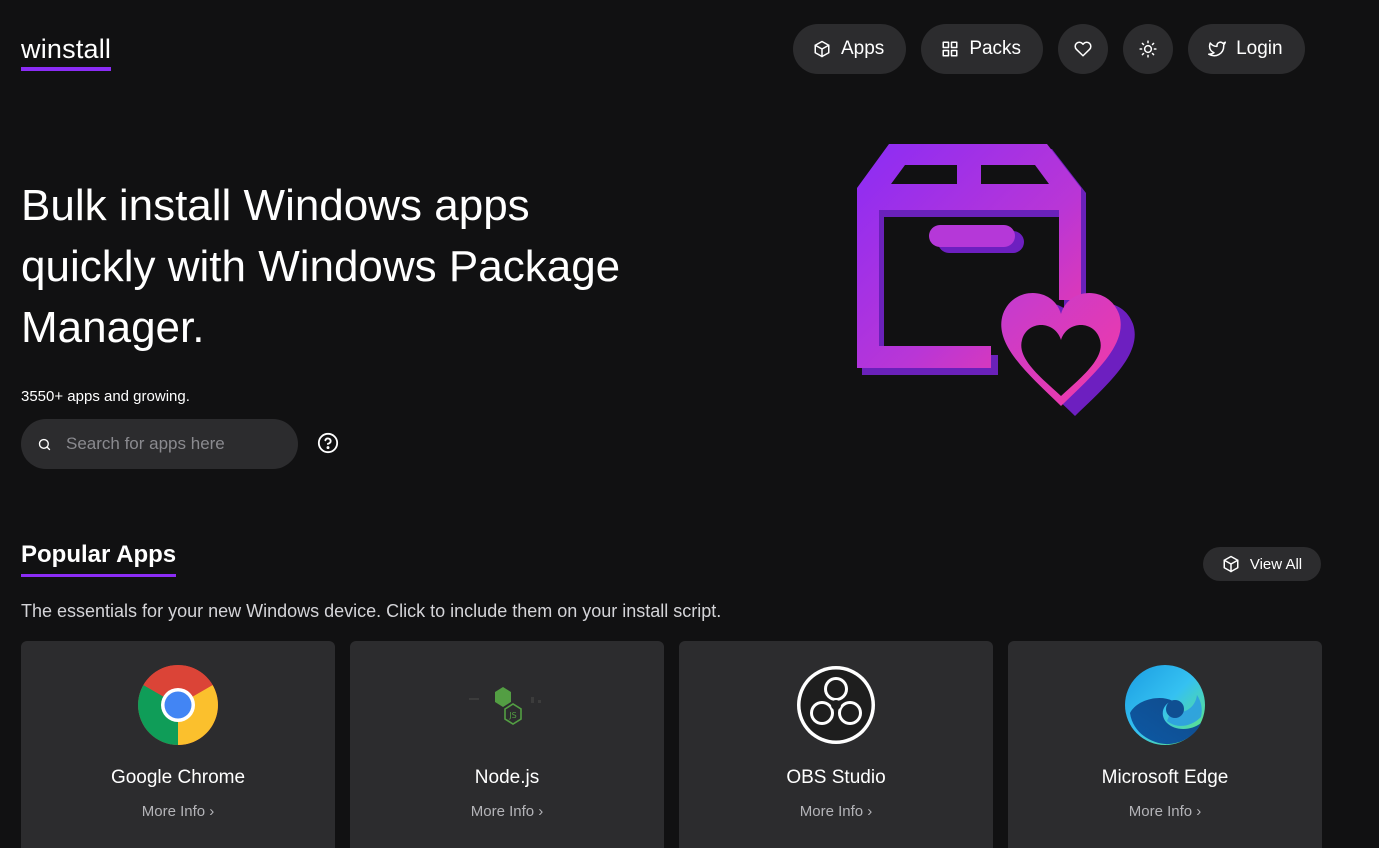 This screenshot has width=1379, height=848. I want to click on search-bar, so click(159, 444).